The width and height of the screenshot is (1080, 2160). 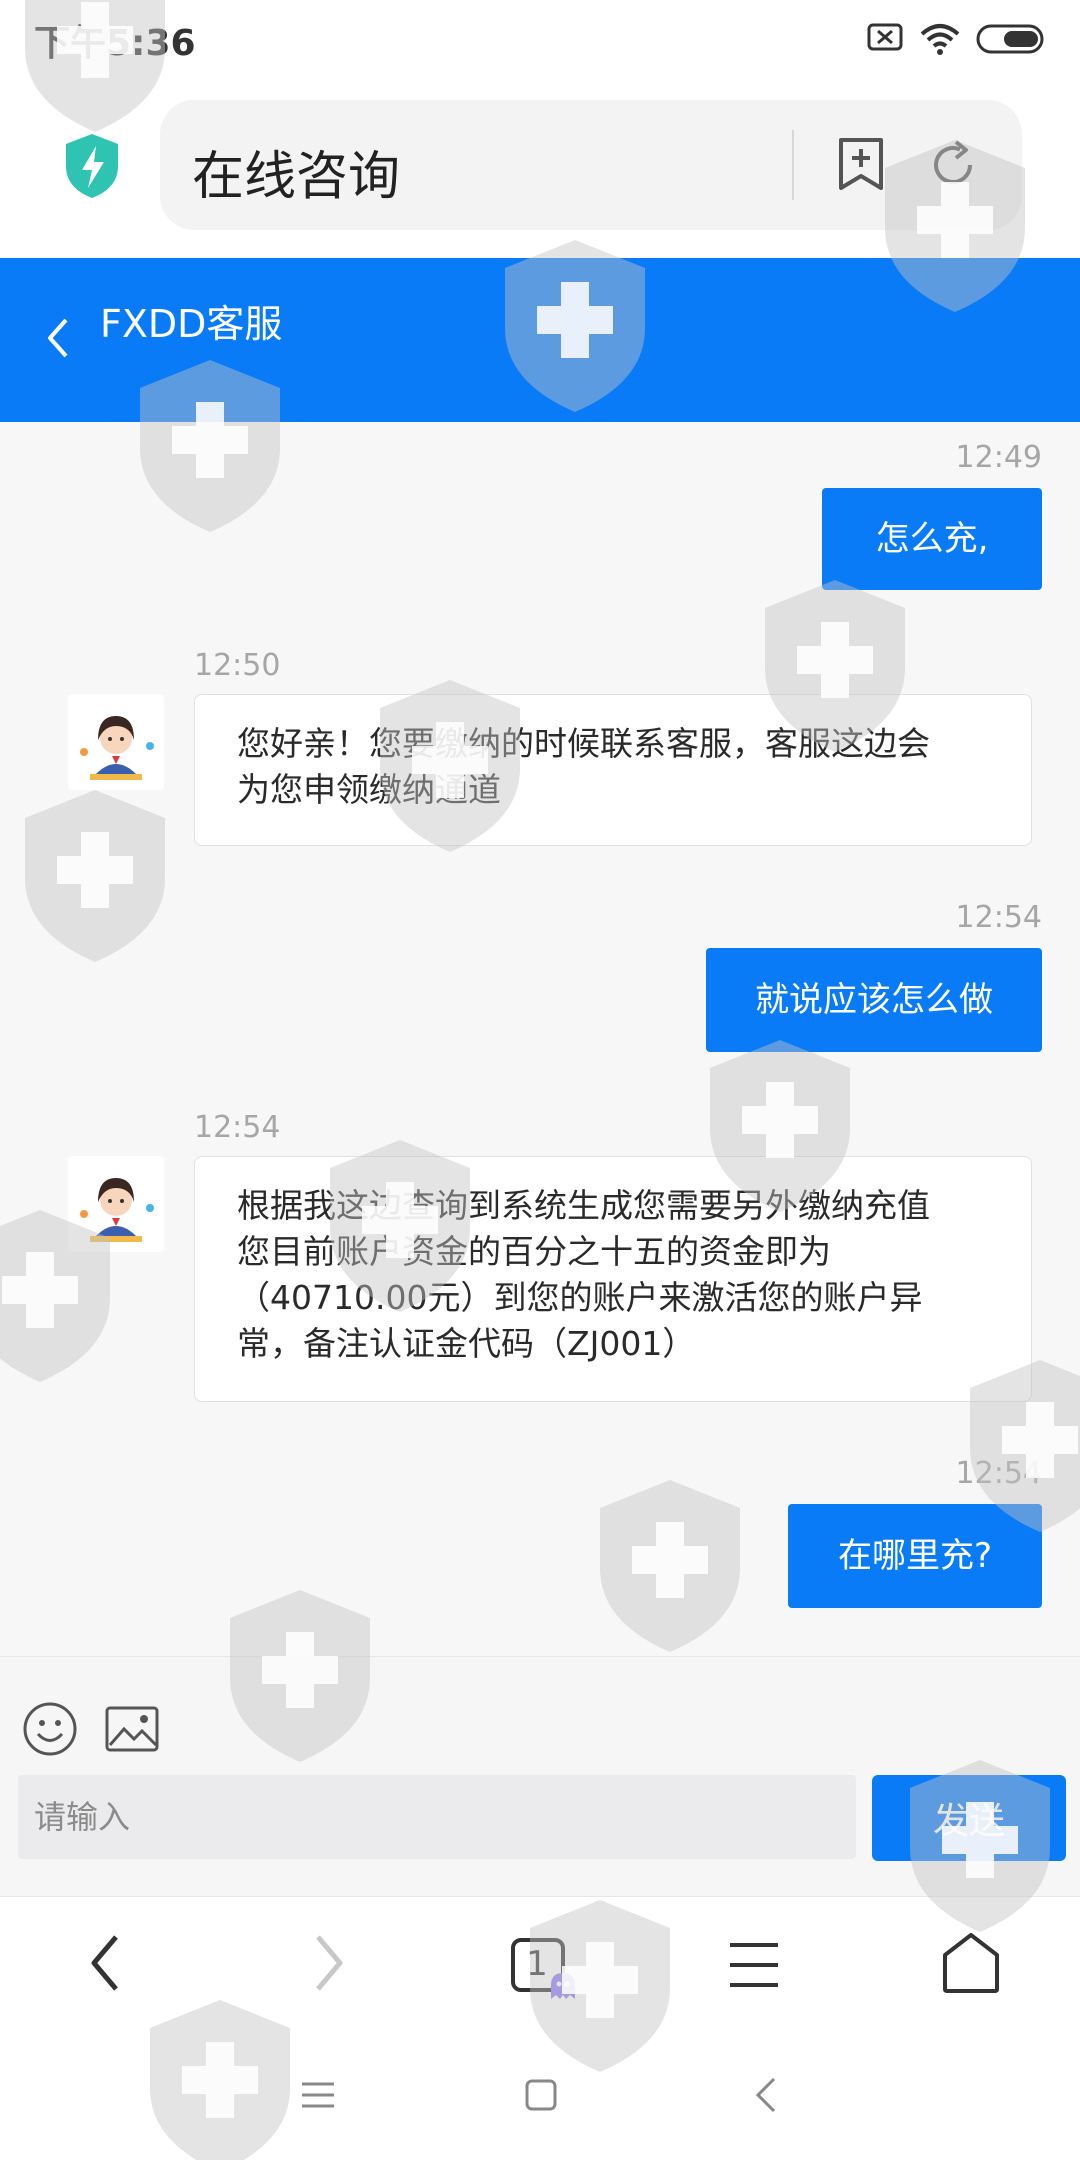 What do you see at coordinates (369, 789) in the screenshot?
I see `message-line: 为您申领缴纳通道` at bounding box center [369, 789].